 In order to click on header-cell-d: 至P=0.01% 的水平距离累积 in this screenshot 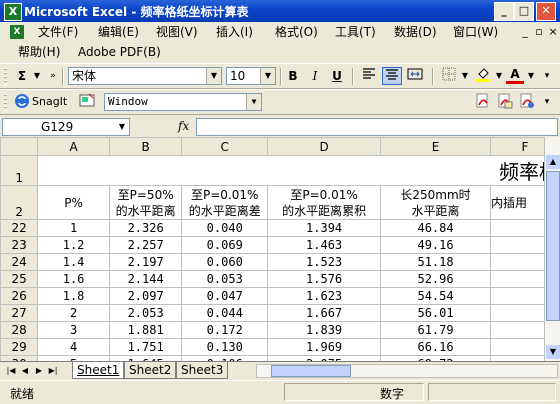, I will do `click(324, 202)`.